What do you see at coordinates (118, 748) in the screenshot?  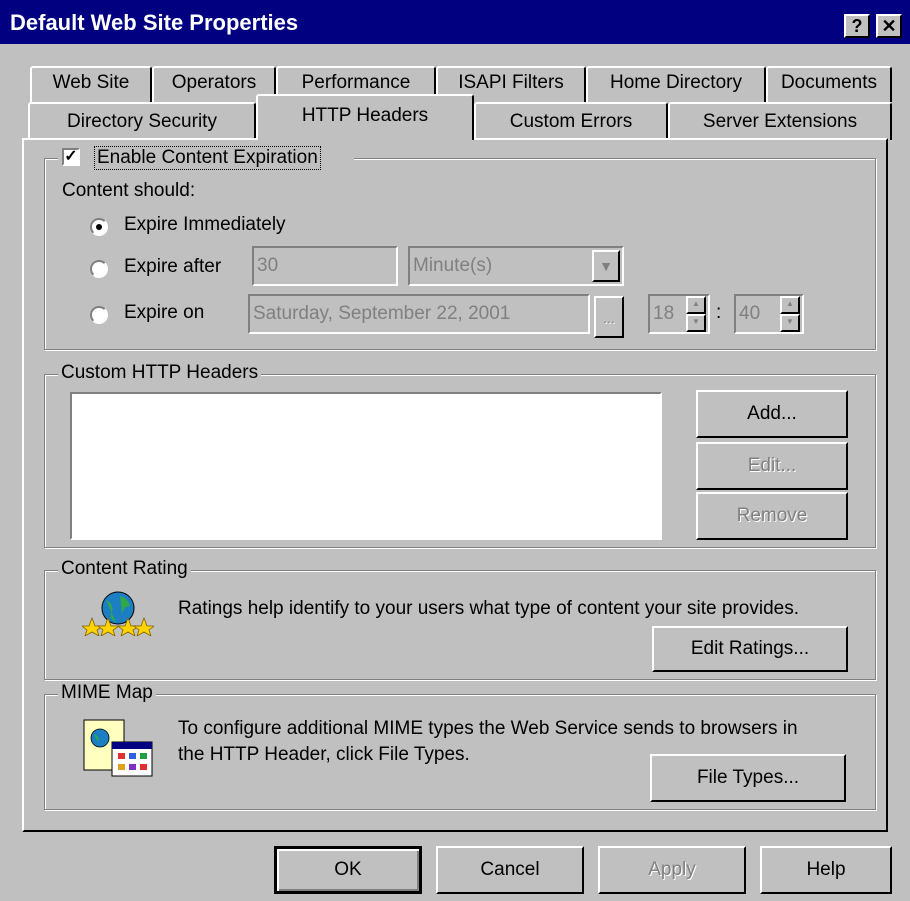 I see `window-grid-icon` at bounding box center [118, 748].